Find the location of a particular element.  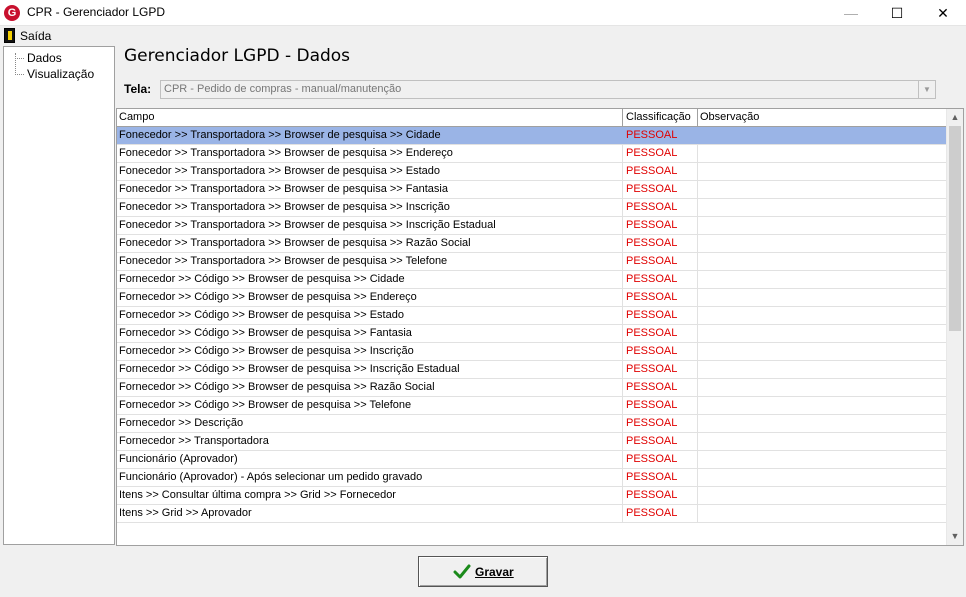

tela-label: Tela: is located at coordinates (138, 89).